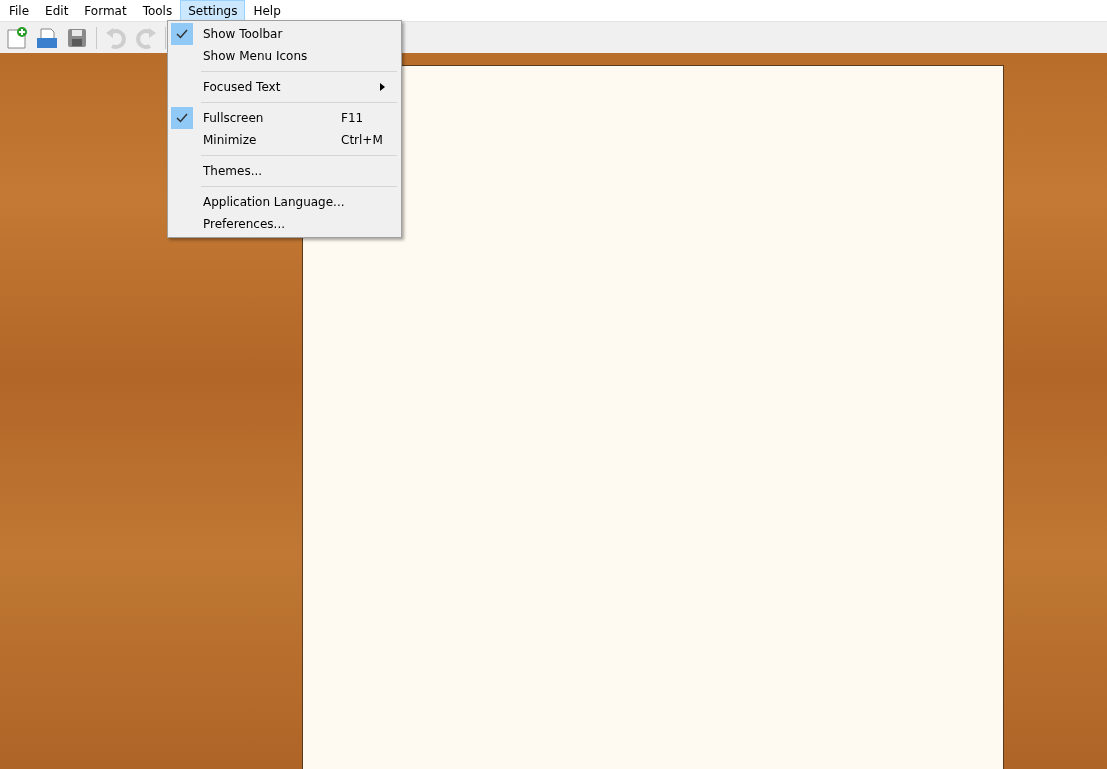  What do you see at coordinates (116, 37) in the screenshot?
I see `undo-icon` at bounding box center [116, 37].